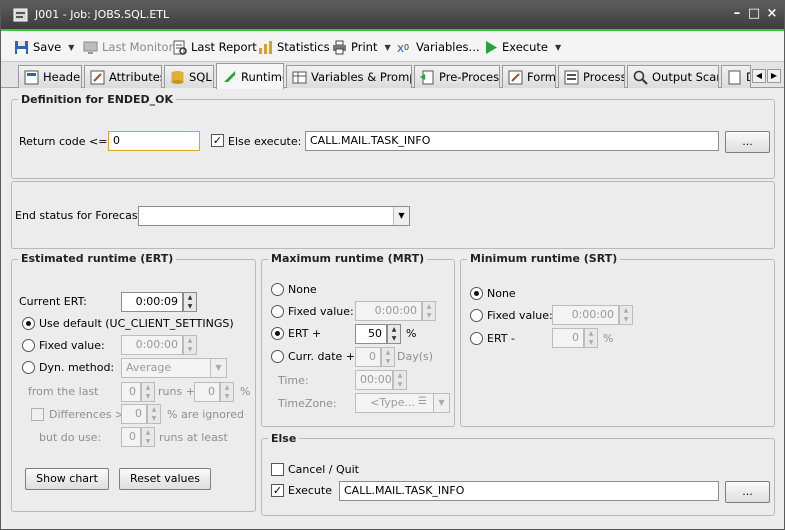 The image size is (785, 530). Describe the element at coordinates (604, 77) in the screenshot. I see `tab-process-label: Process` at that location.